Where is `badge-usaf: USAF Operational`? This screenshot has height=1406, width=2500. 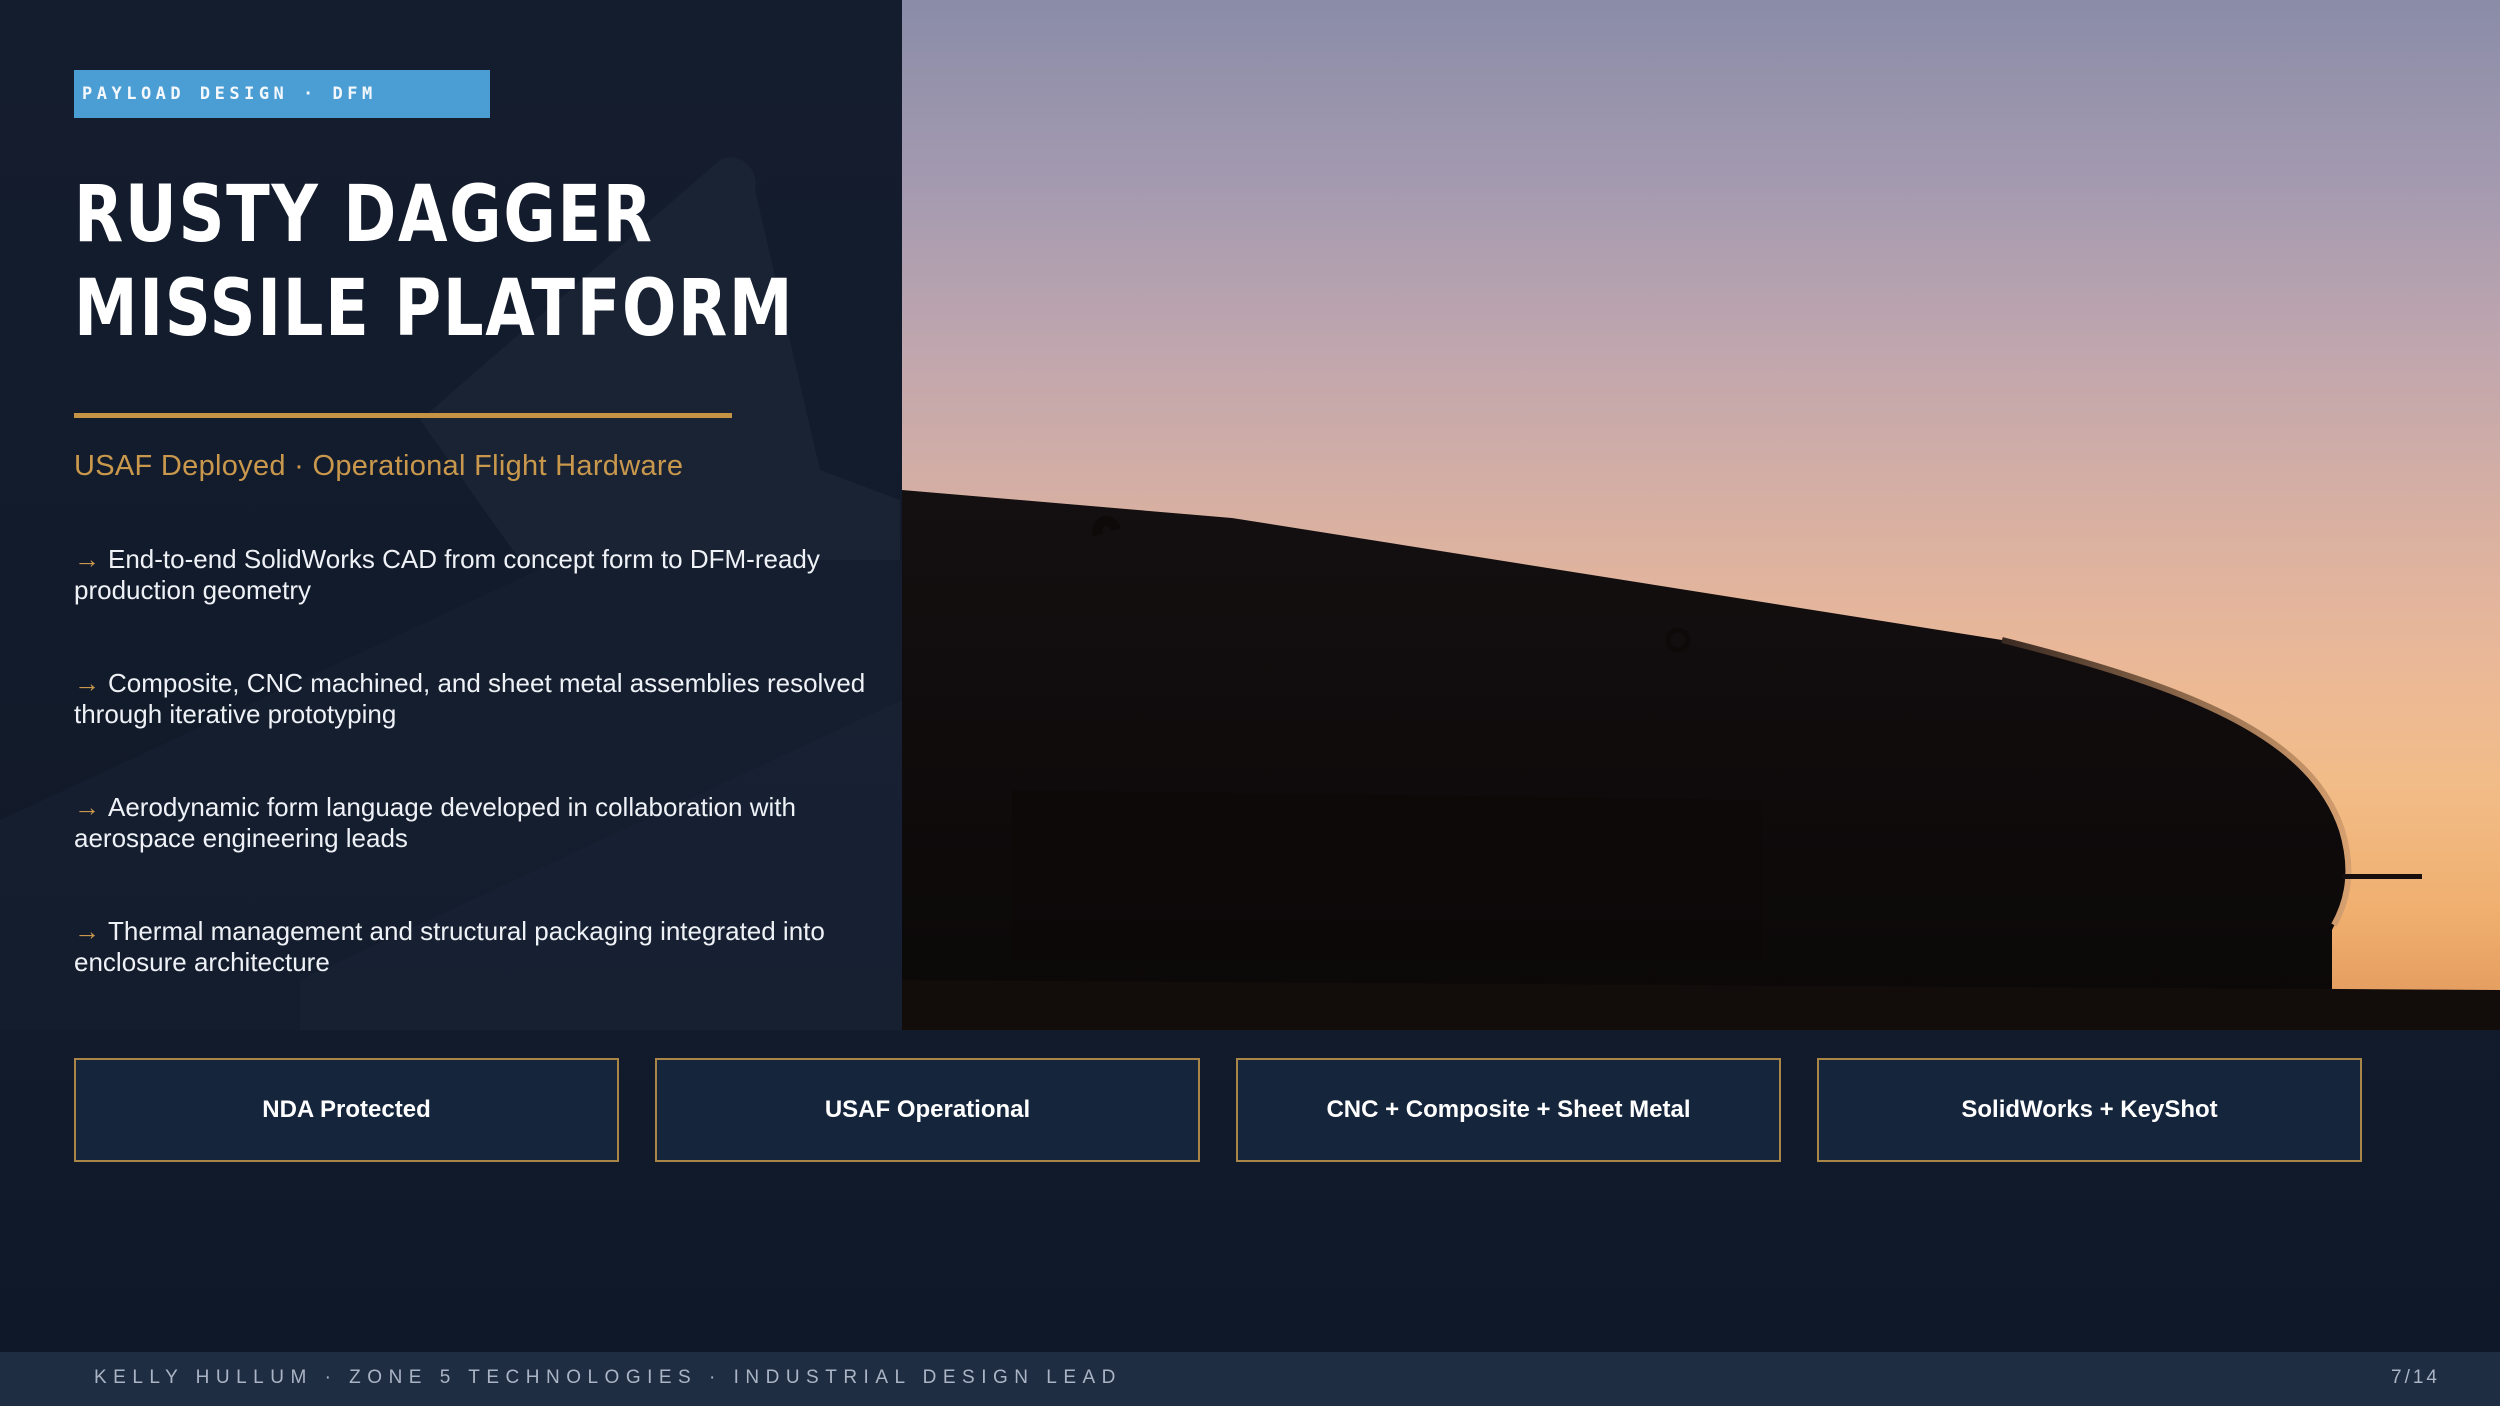 badge-usaf: USAF Operational is located at coordinates (927, 1110).